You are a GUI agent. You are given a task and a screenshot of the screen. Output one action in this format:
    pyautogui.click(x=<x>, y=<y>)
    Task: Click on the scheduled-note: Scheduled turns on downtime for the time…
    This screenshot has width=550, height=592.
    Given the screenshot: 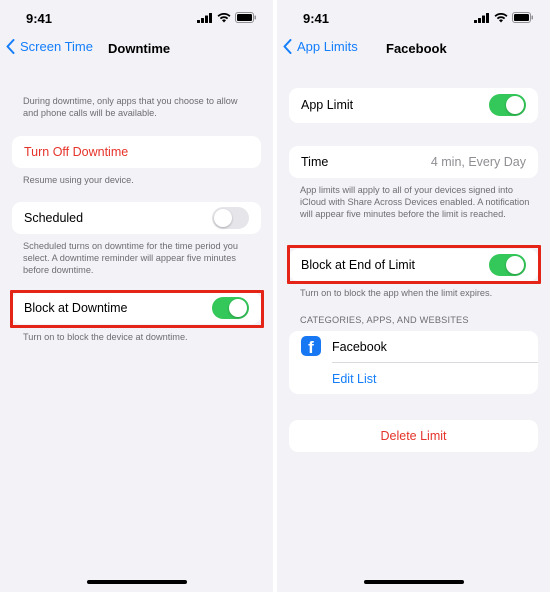 What is the action you would take?
    pyautogui.click(x=131, y=258)
    